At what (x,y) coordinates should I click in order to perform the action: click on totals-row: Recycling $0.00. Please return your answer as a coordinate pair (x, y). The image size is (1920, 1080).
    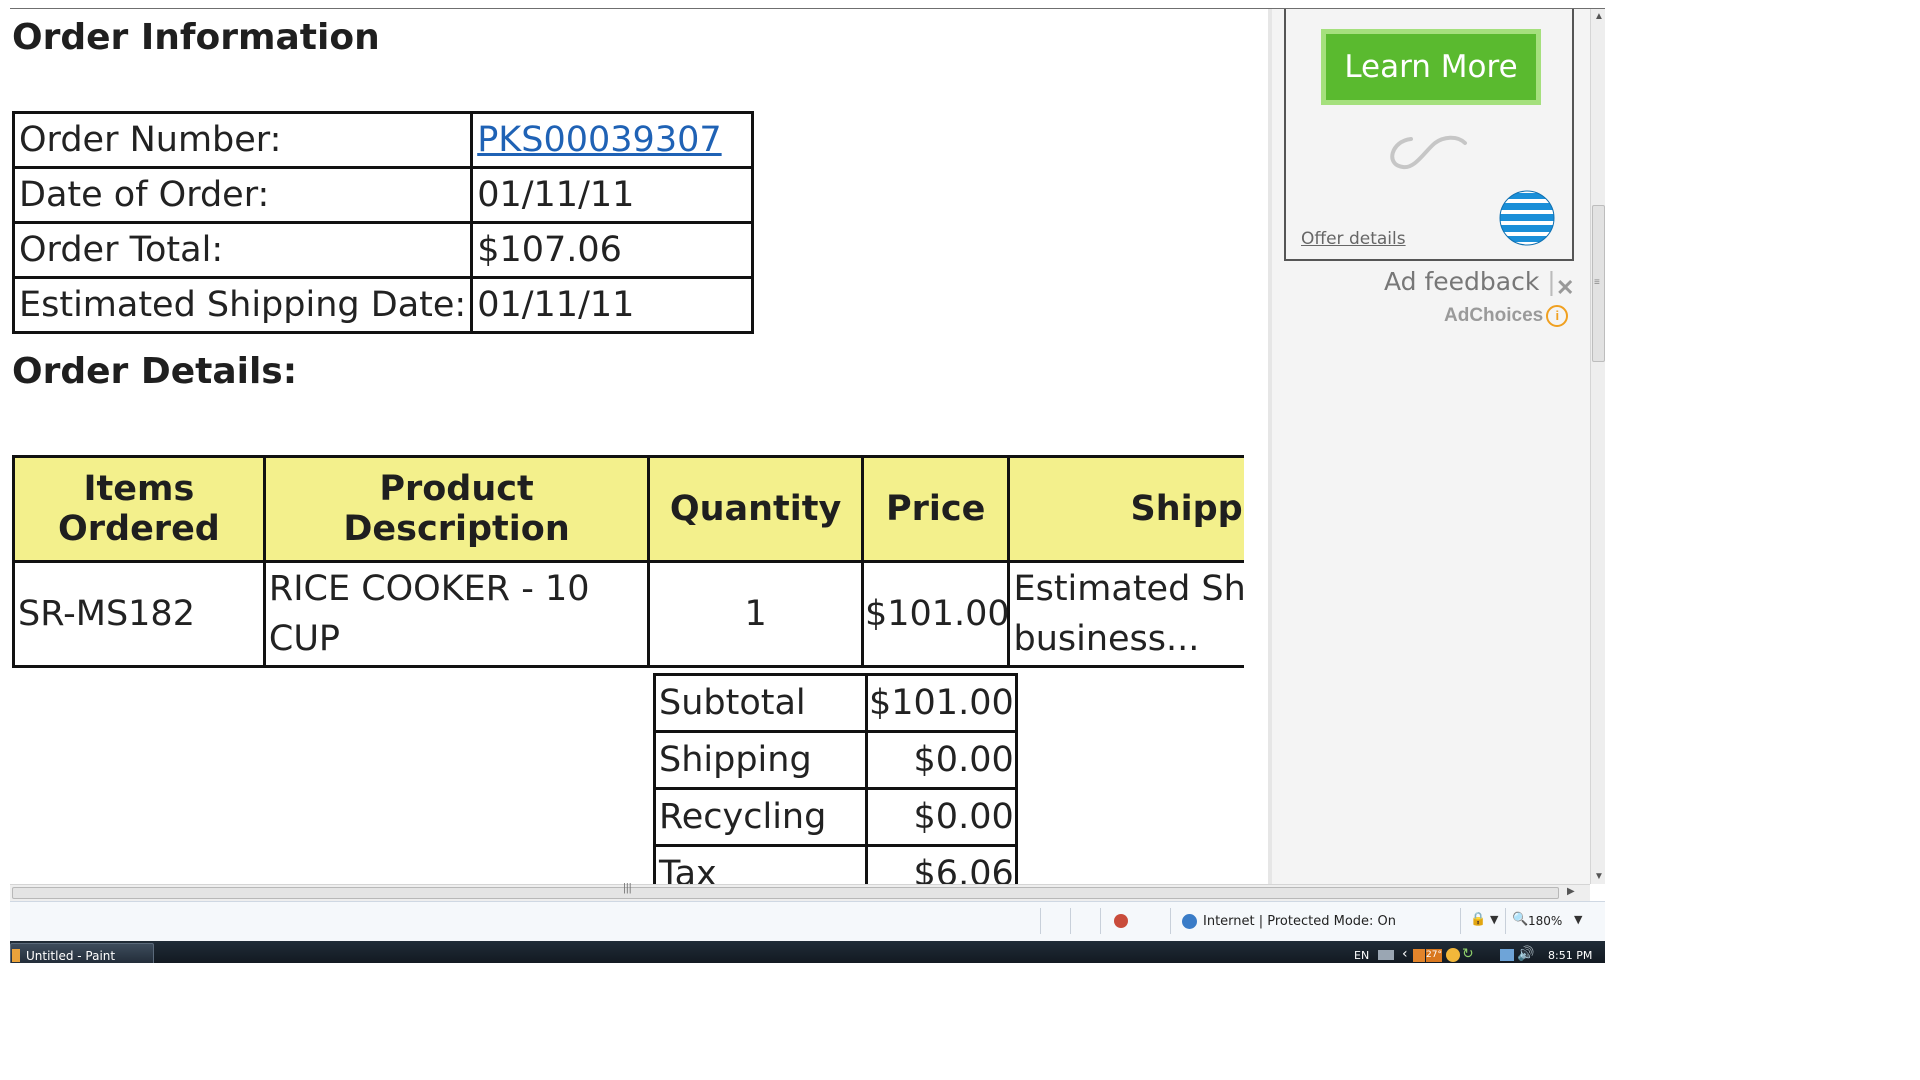
    Looking at the image, I should click on (835, 817).